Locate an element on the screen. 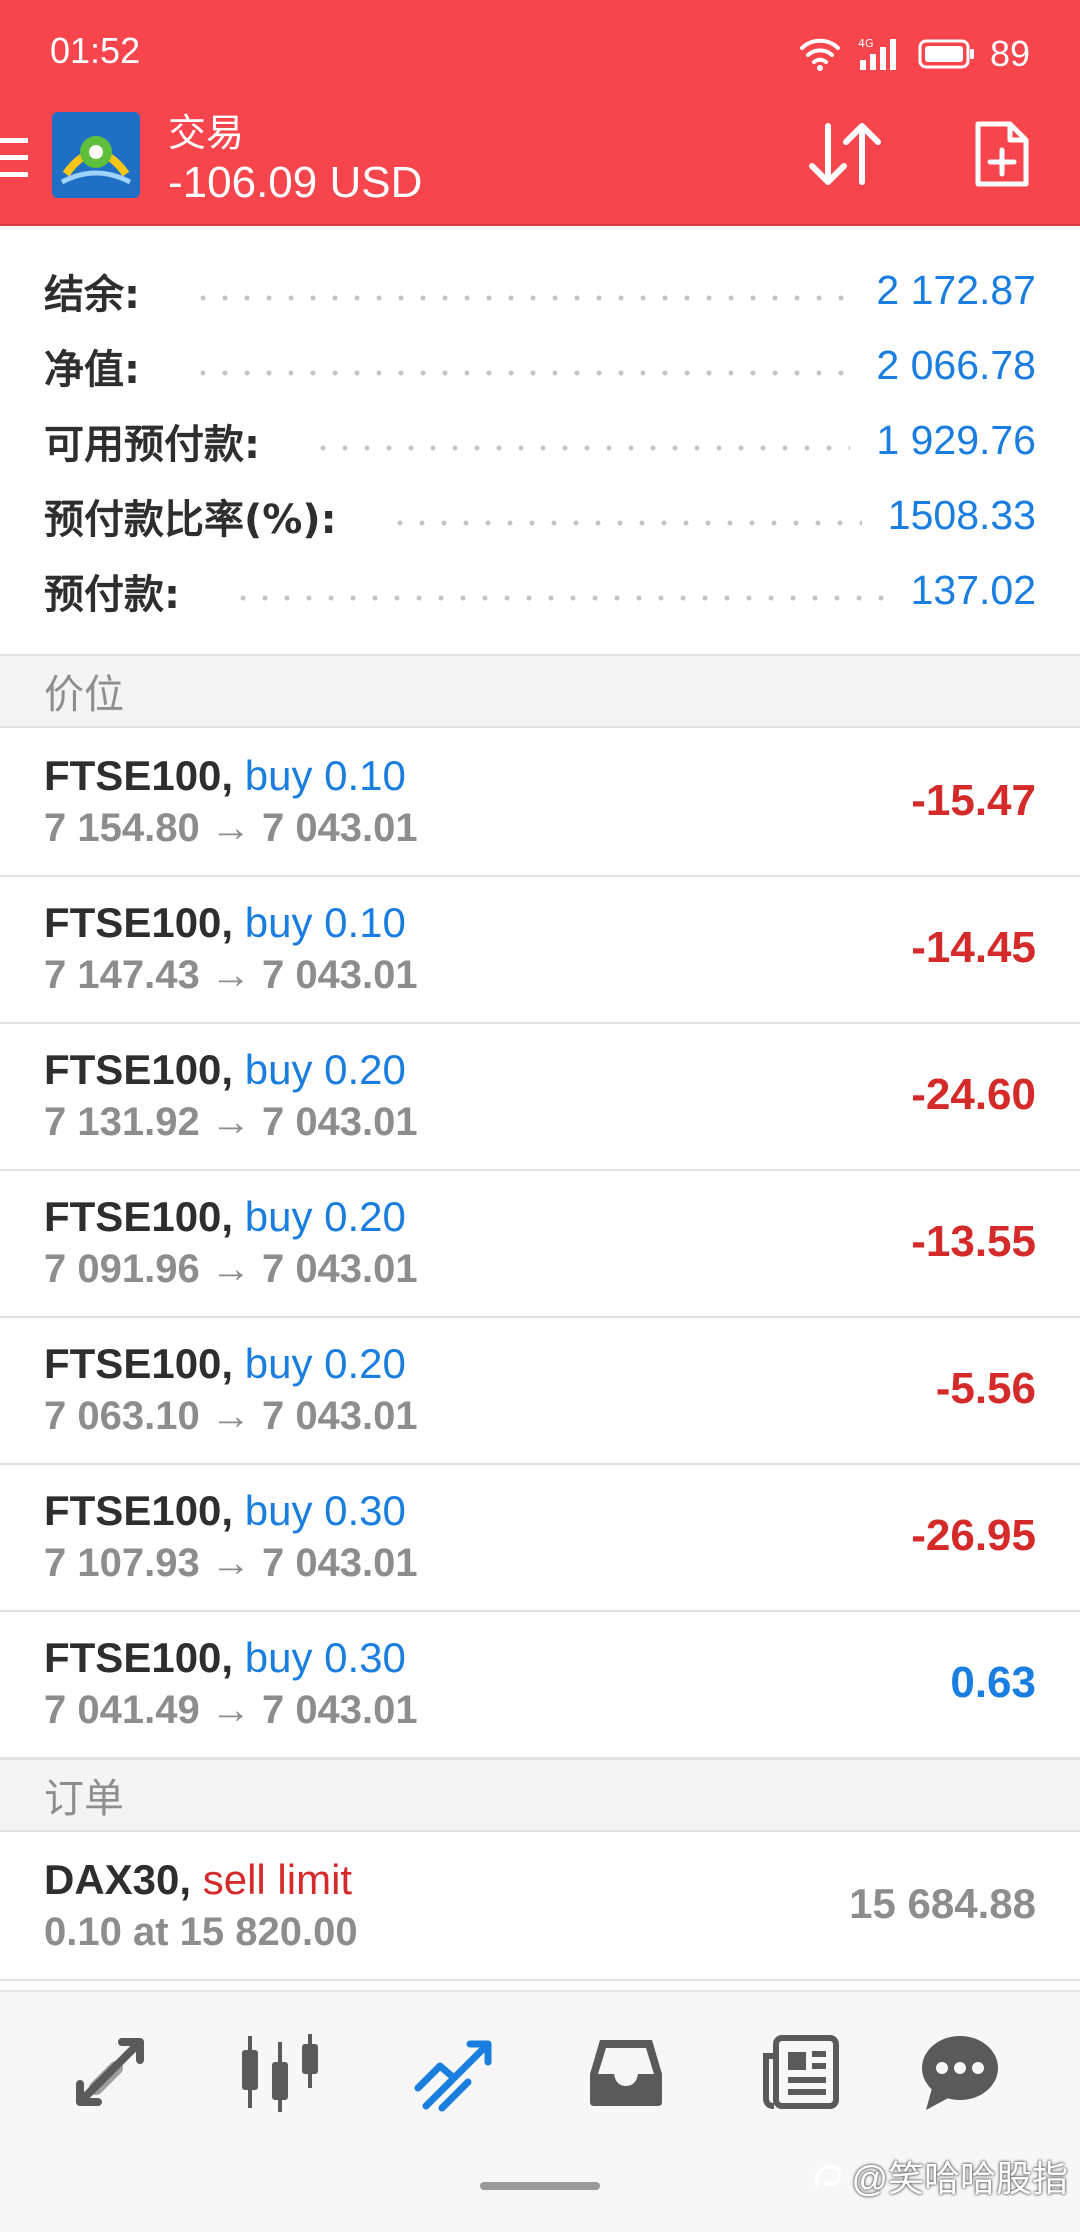 The height and width of the screenshot is (2232, 1080). order-symbol: DAX30, is located at coordinates (118, 1879).